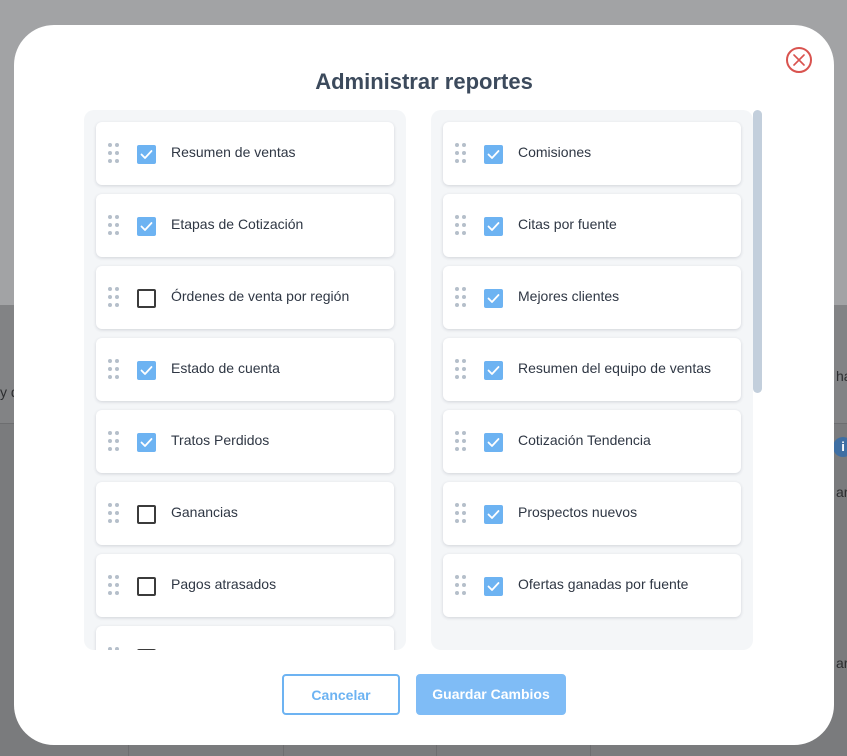 This screenshot has width=847, height=756. Describe the element at coordinates (615, 368) in the screenshot. I see `report-label: Resumen del equipo de ventas` at that location.